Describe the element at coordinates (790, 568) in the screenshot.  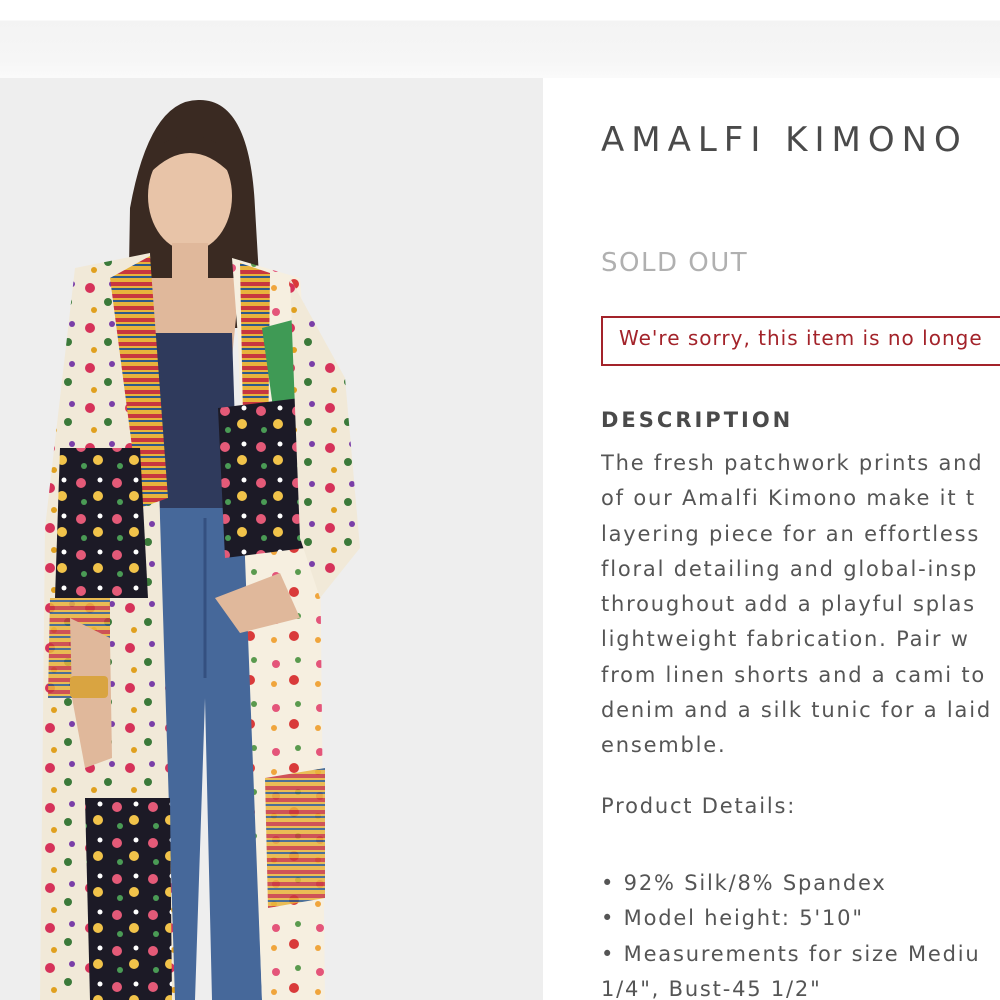
I see `description-line: floral detailing and global-insp` at that location.